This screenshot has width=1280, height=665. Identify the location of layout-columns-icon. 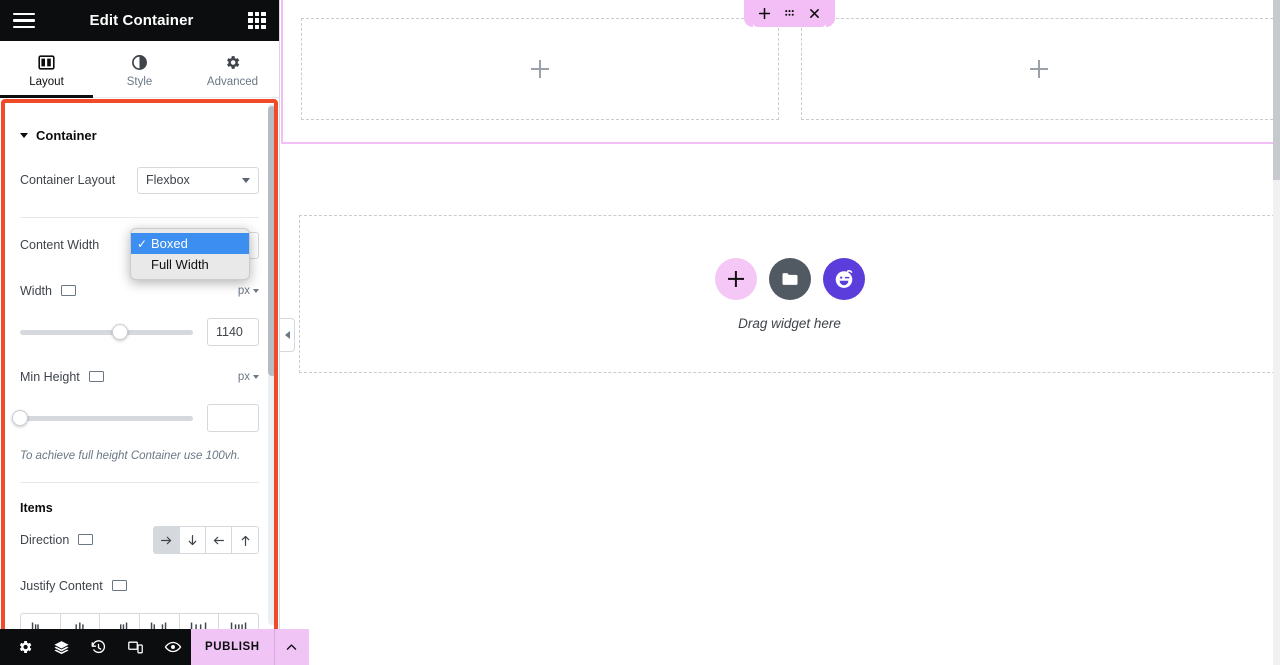
(46, 62).